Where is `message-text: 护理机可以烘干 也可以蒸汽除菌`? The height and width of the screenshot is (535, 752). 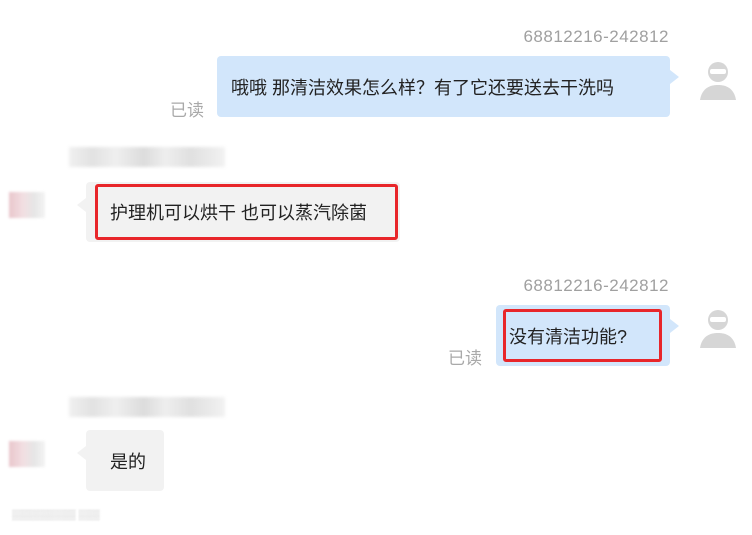
message-text: 护理机可以烘干 也可以蒸汽除菌 is located at coordinates (238, 213).